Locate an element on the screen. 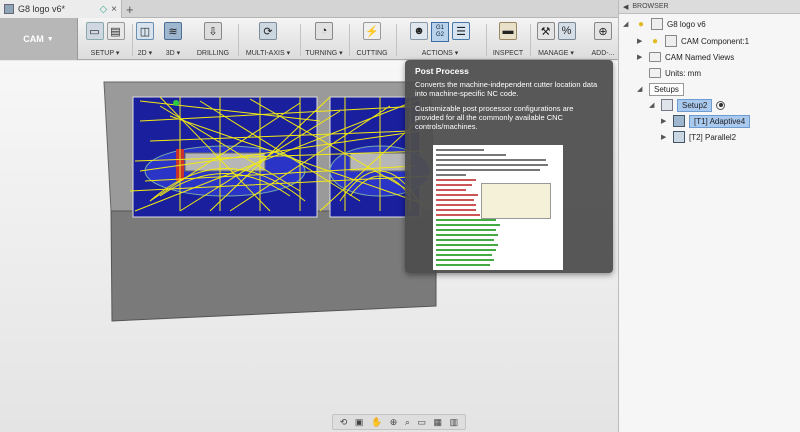  tree-item-adaptive4: ▶ [T1] Adaptive4 is located at coordinates (706, 121).